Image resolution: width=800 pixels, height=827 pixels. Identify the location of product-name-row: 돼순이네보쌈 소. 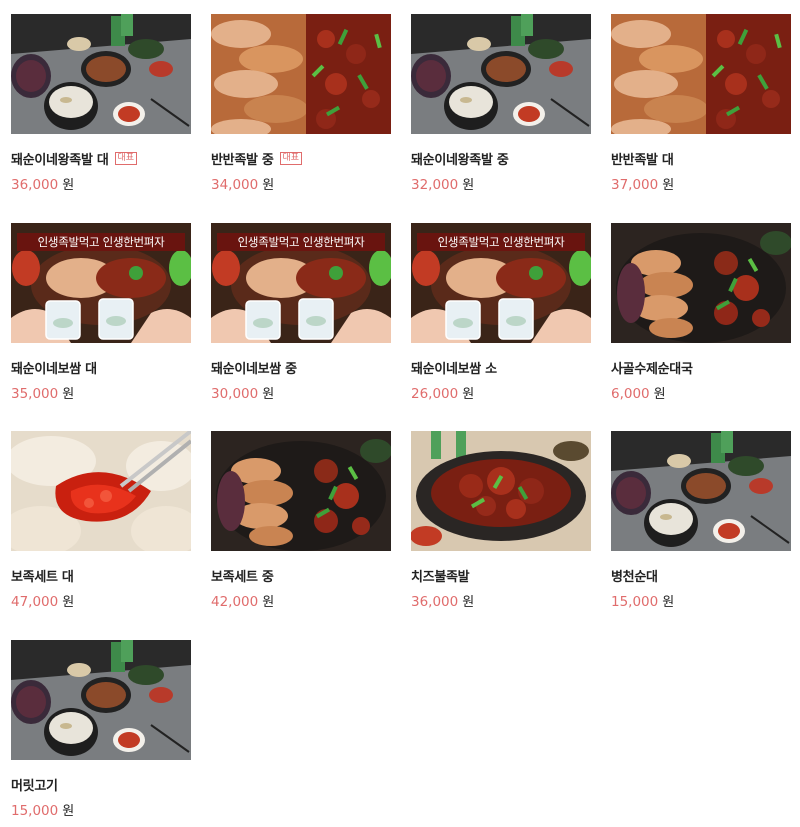
(501, 367).